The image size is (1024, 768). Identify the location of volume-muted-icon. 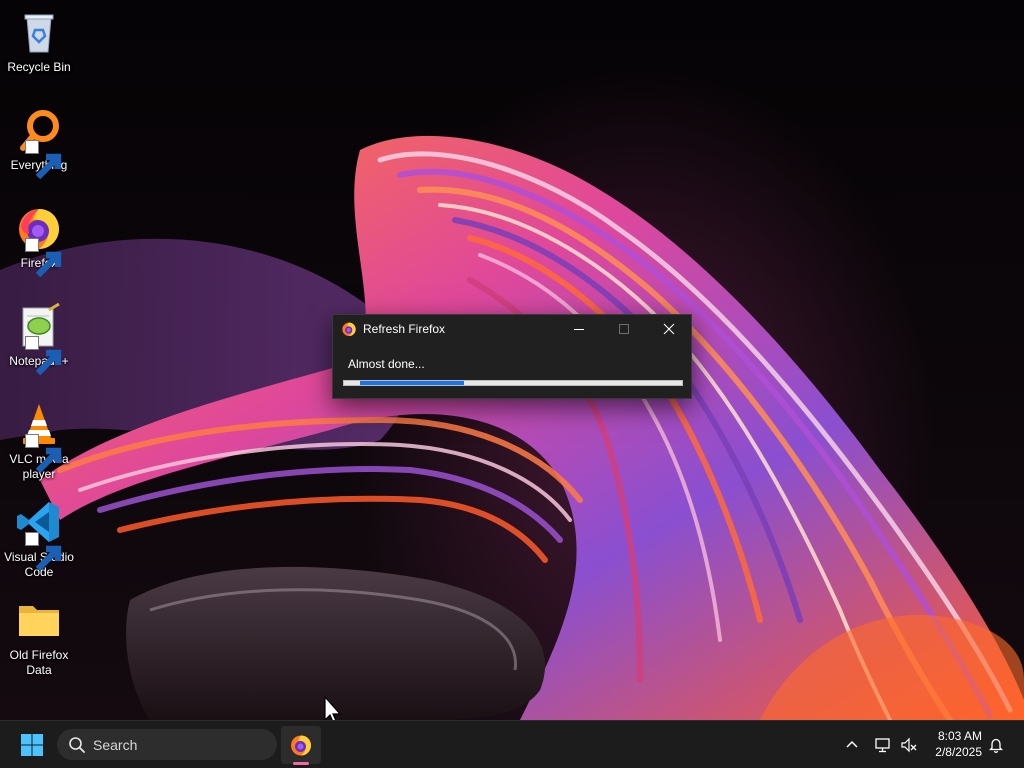
(909, 745).